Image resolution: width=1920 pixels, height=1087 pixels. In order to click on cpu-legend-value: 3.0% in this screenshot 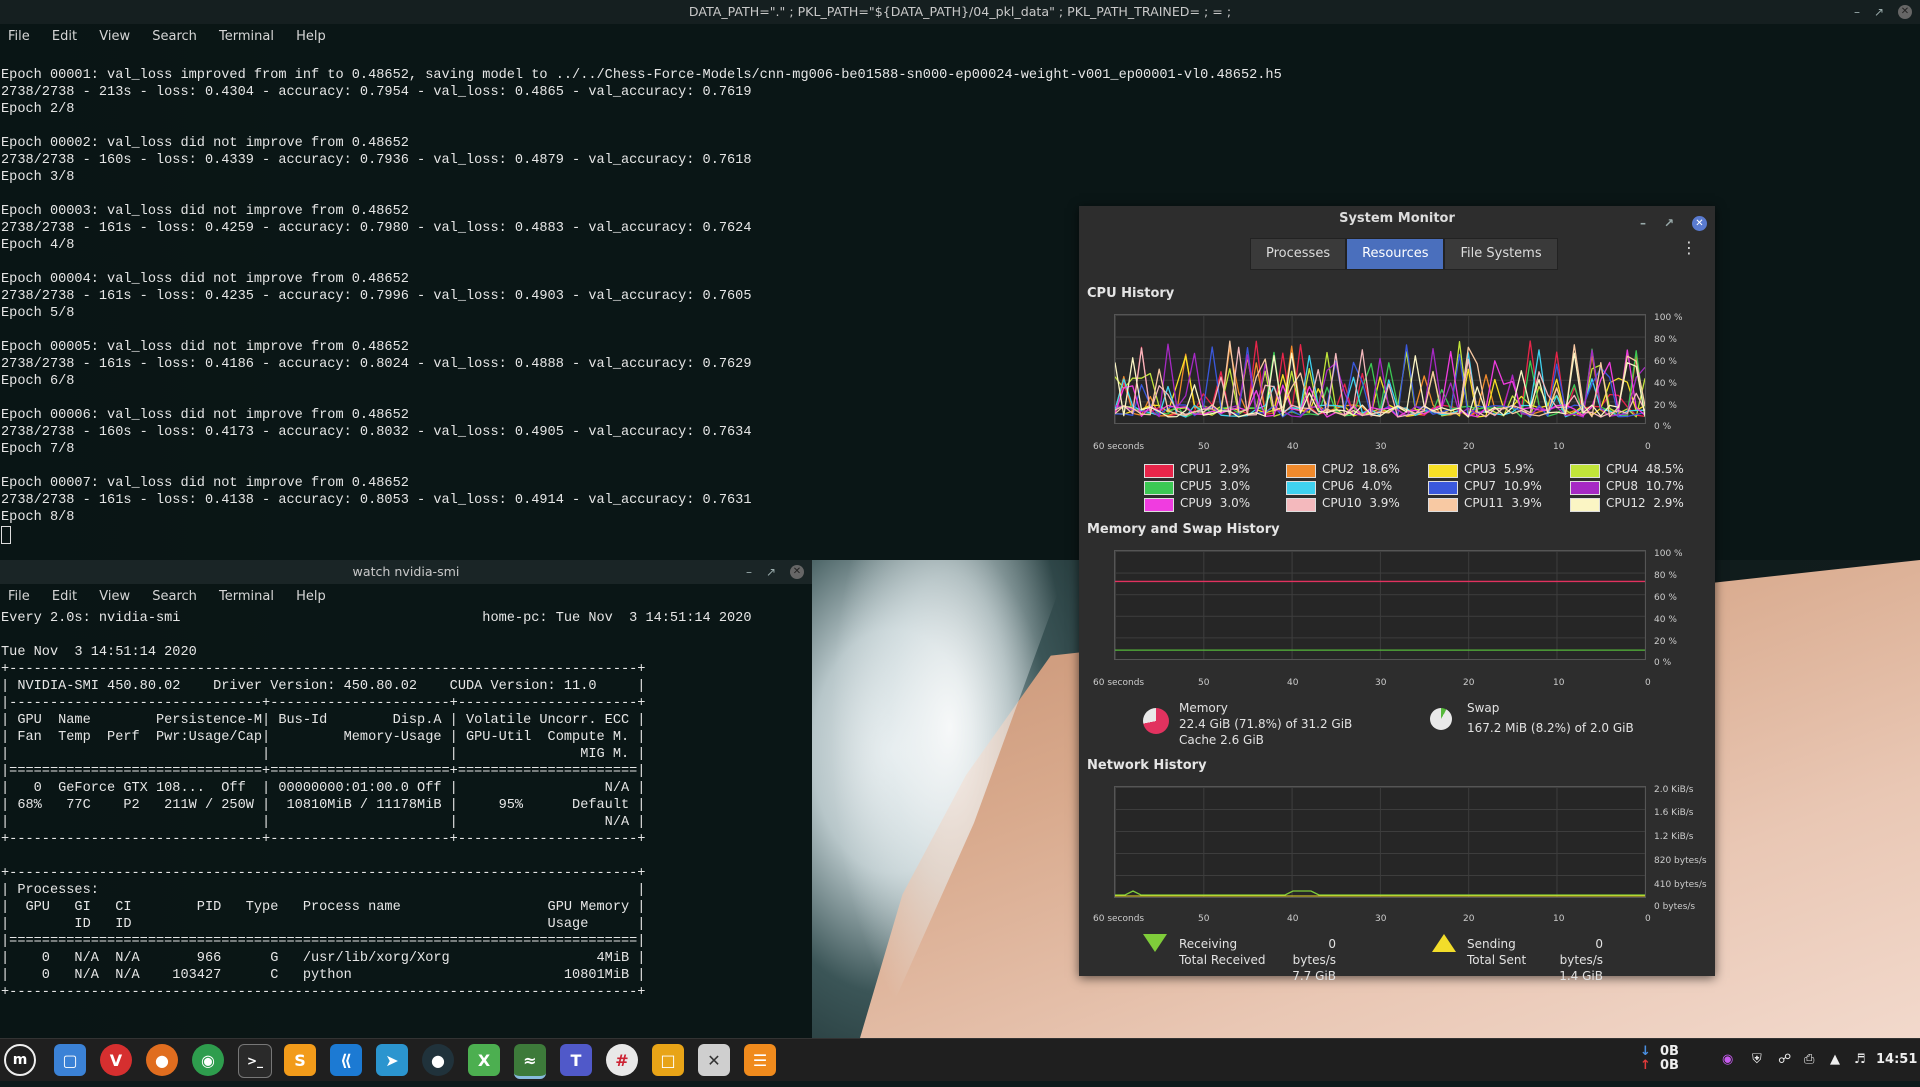, I will do `click(1235, 486)`.